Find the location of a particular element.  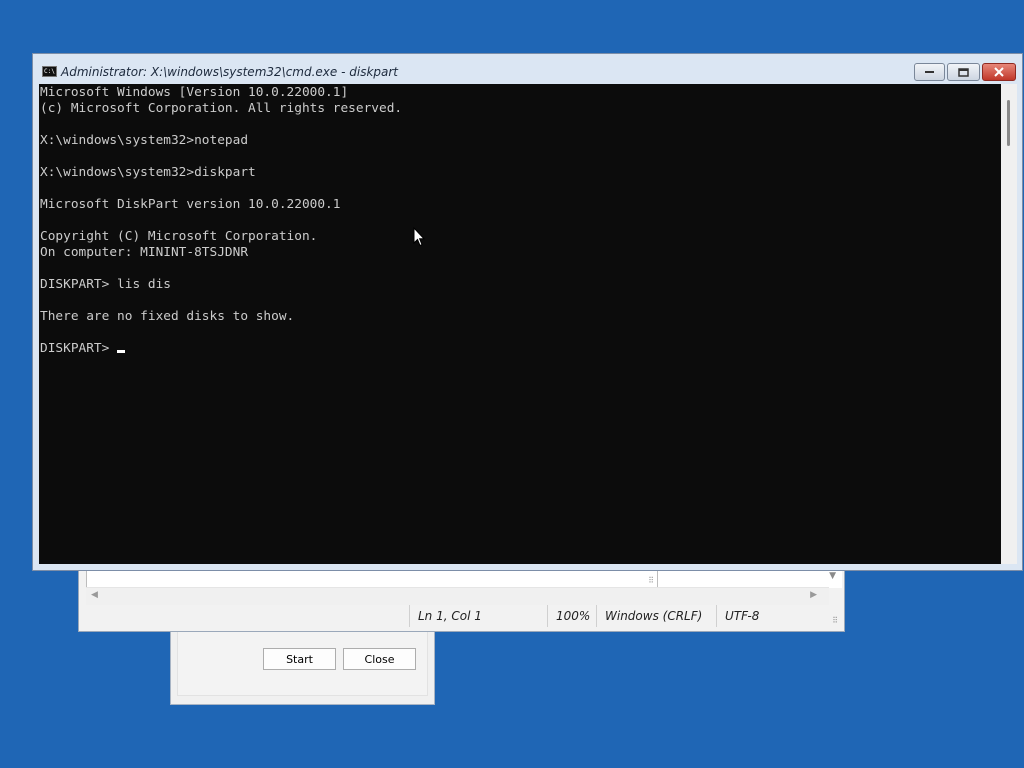

maximize-button is located at coordinates (963, 72).